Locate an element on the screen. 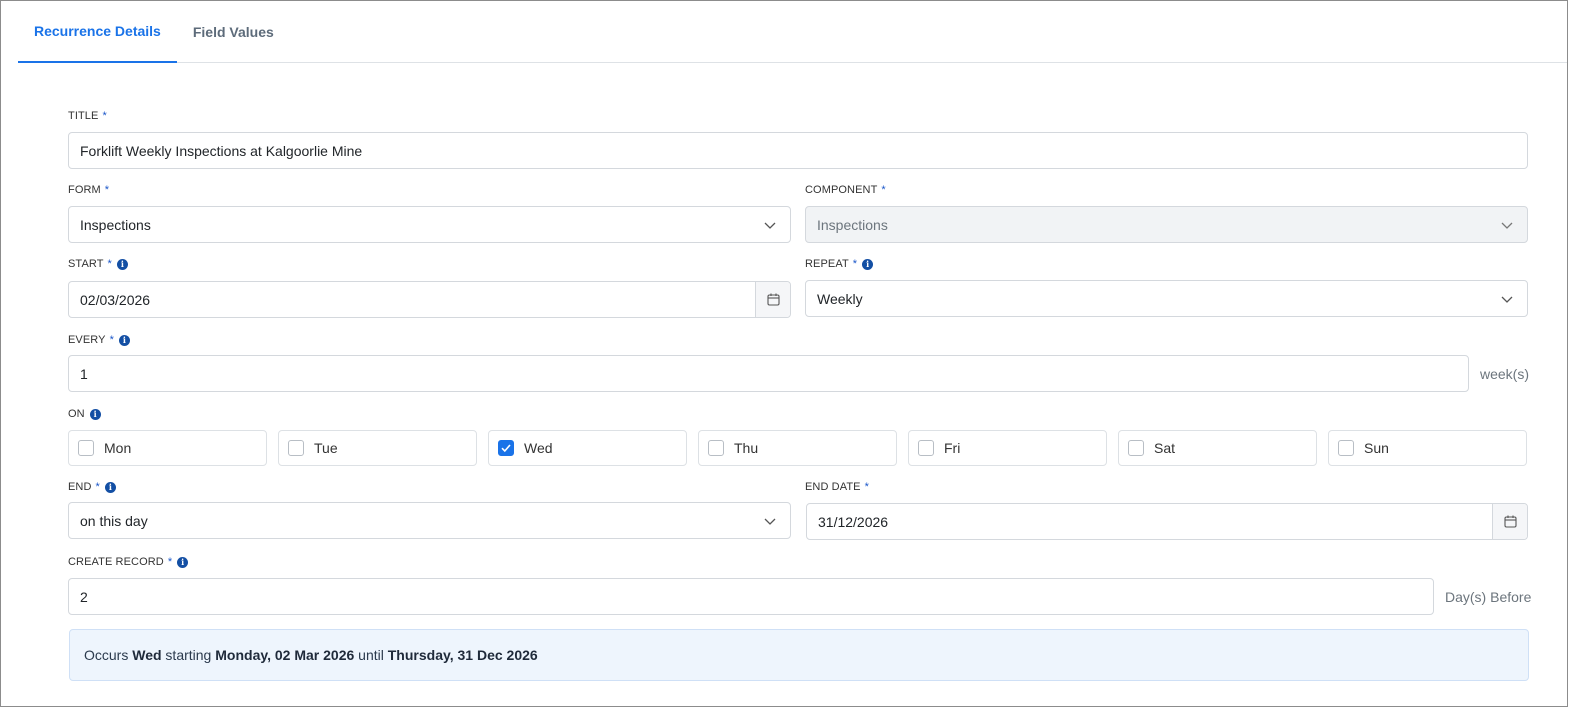  start-label: START * i is located at coordinates (98, 264).